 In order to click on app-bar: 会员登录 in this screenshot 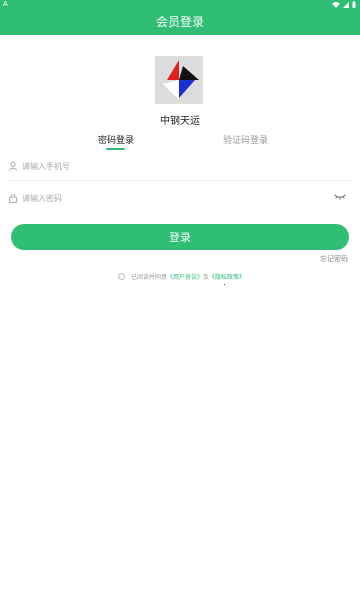, I will do `click(180, 22)`.